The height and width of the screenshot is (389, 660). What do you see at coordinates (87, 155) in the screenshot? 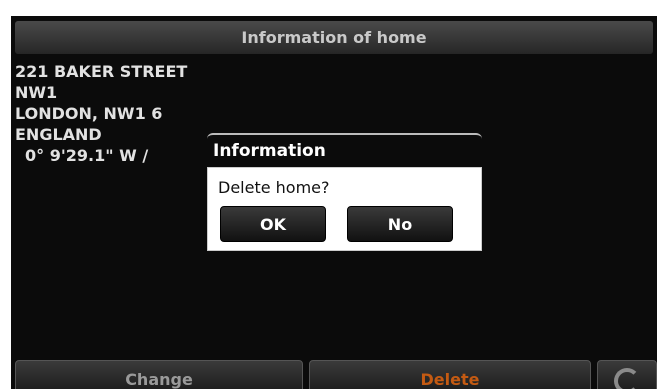
I see `coordinates-text: 0° 9'29.1" W /` at bounding box center [87, 155].